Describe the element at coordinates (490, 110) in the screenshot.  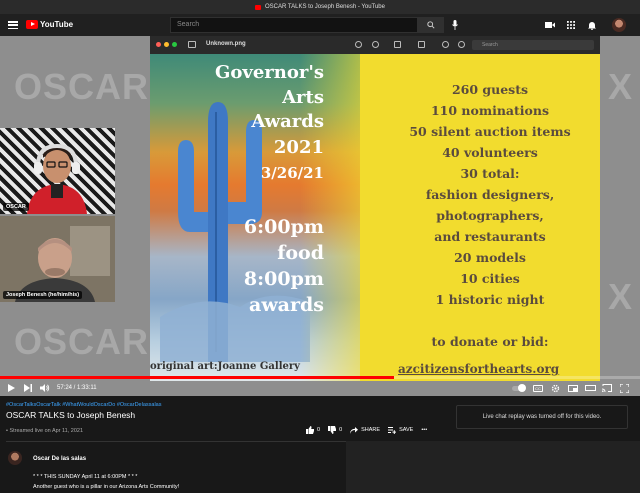
I see `poster-stat-line: 110 nominations` at that location.